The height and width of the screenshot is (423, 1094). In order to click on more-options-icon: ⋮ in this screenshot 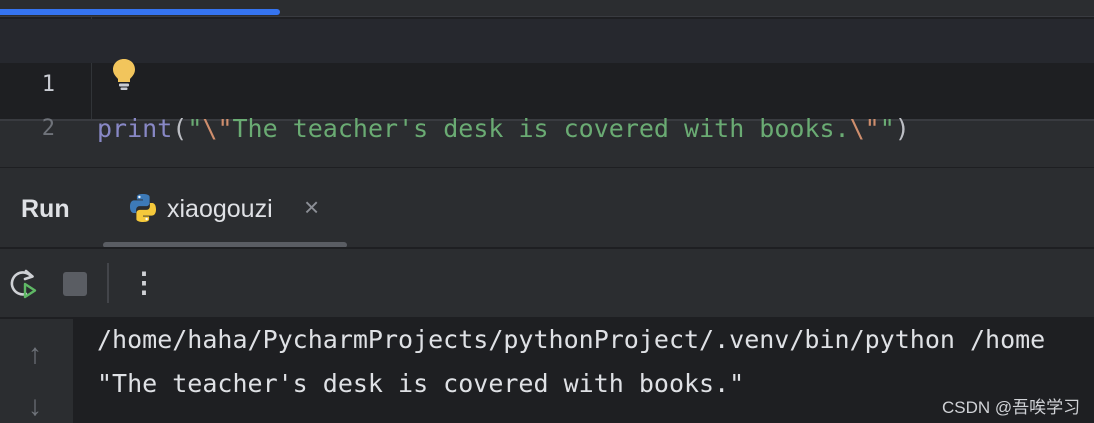, I will do `click(144, 283)`.